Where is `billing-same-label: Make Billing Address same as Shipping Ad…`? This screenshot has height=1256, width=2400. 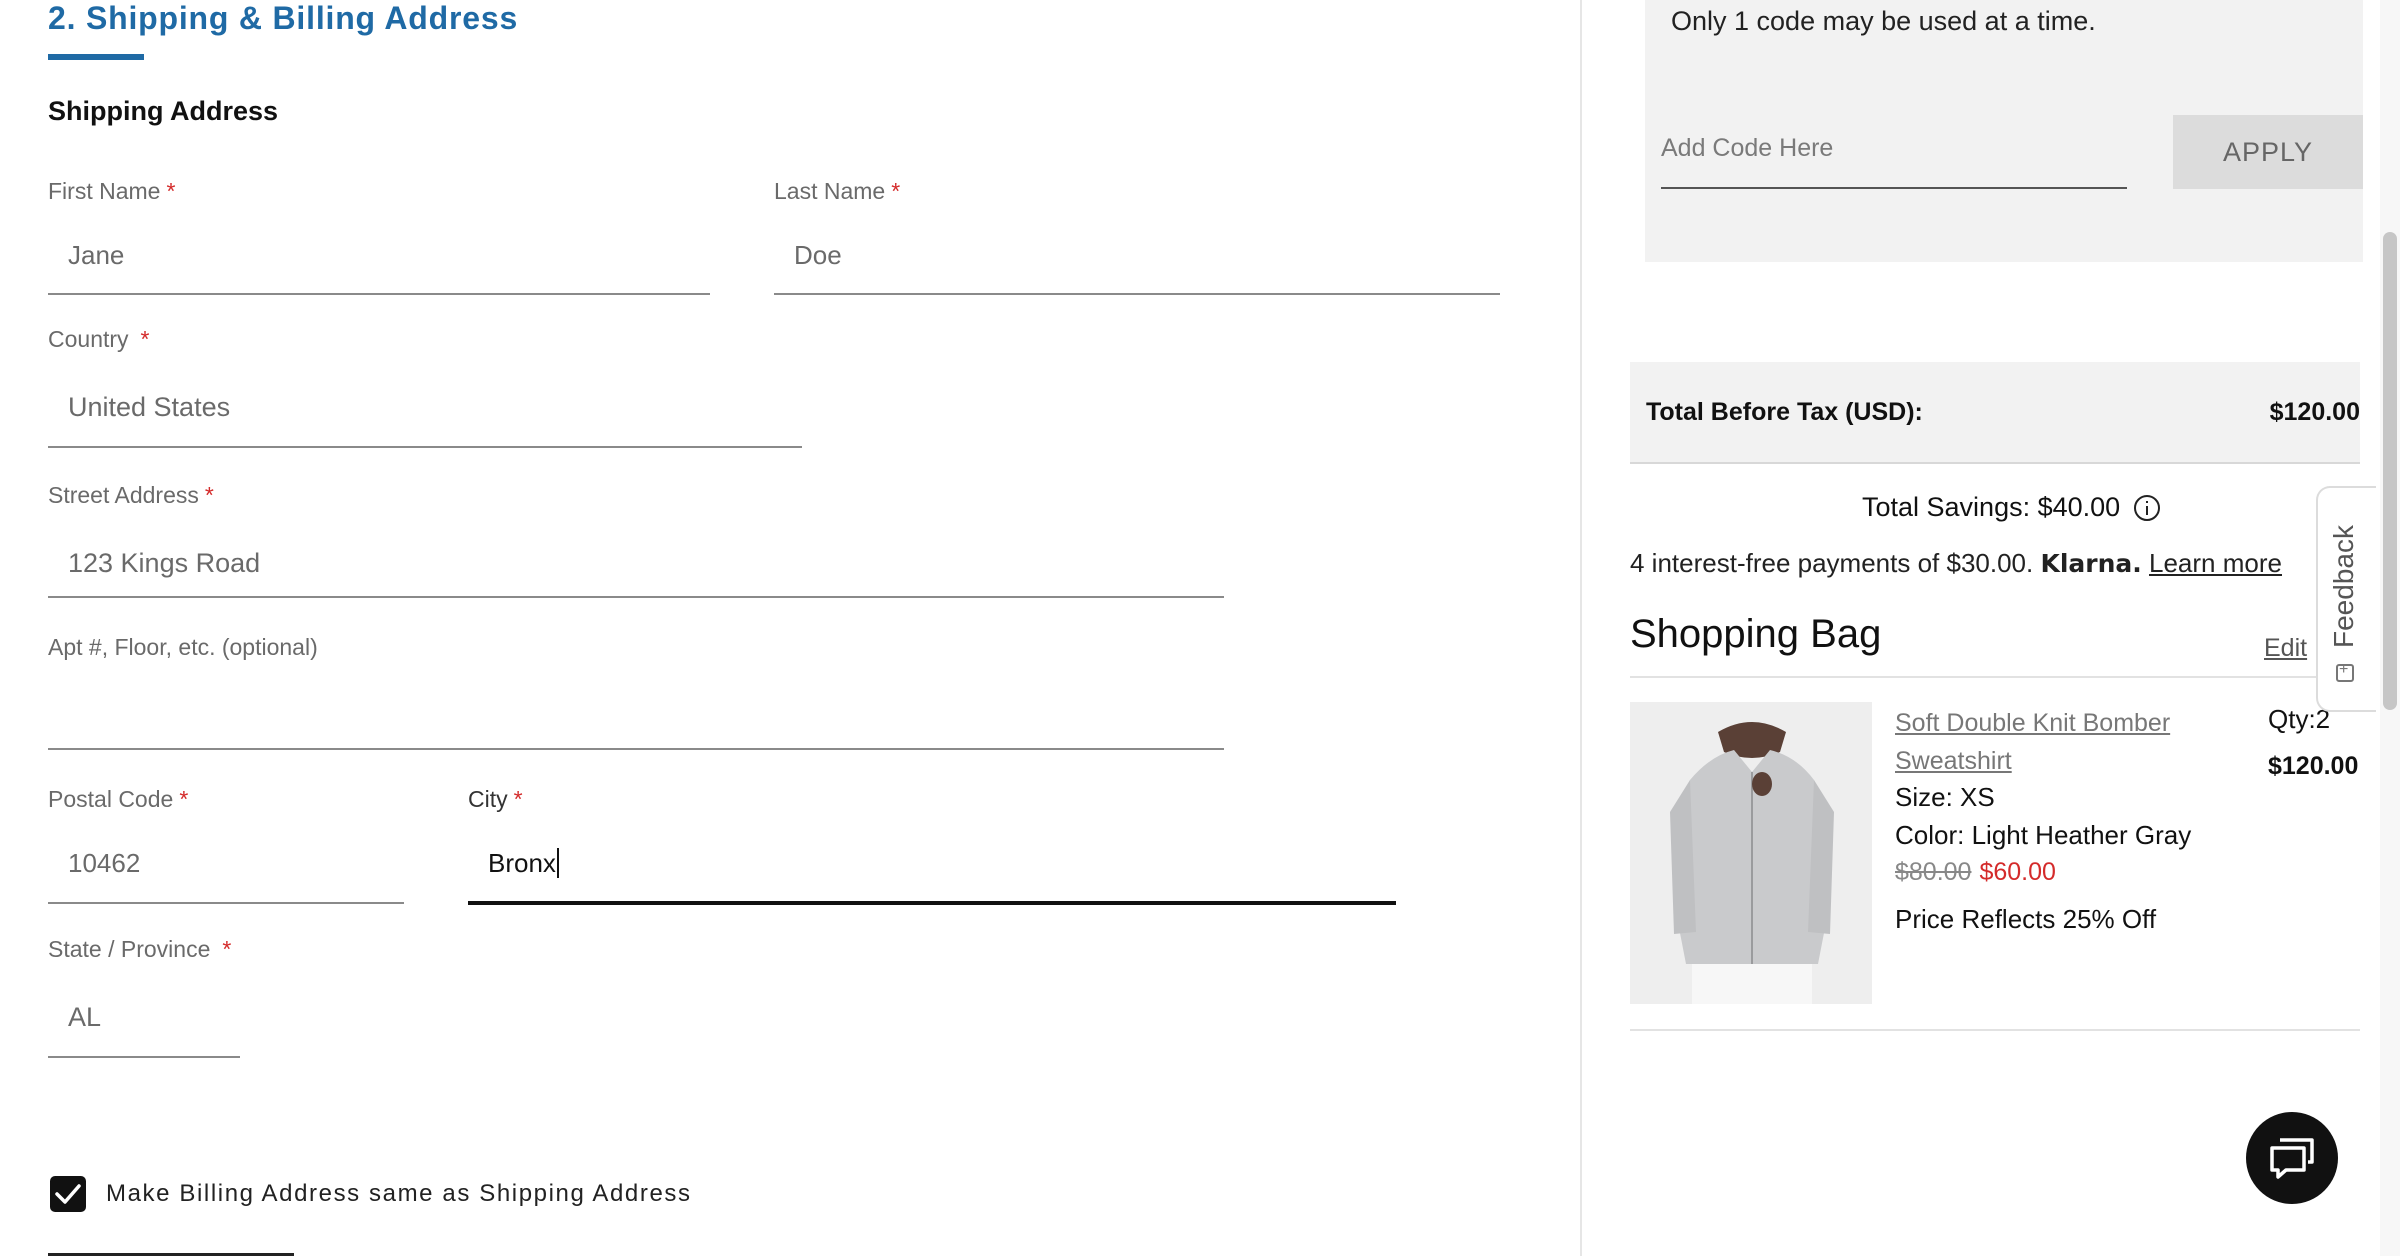 billing-same-label: Make Billing Address same as Shipping Ad… is located at coordinates (399, 1193).